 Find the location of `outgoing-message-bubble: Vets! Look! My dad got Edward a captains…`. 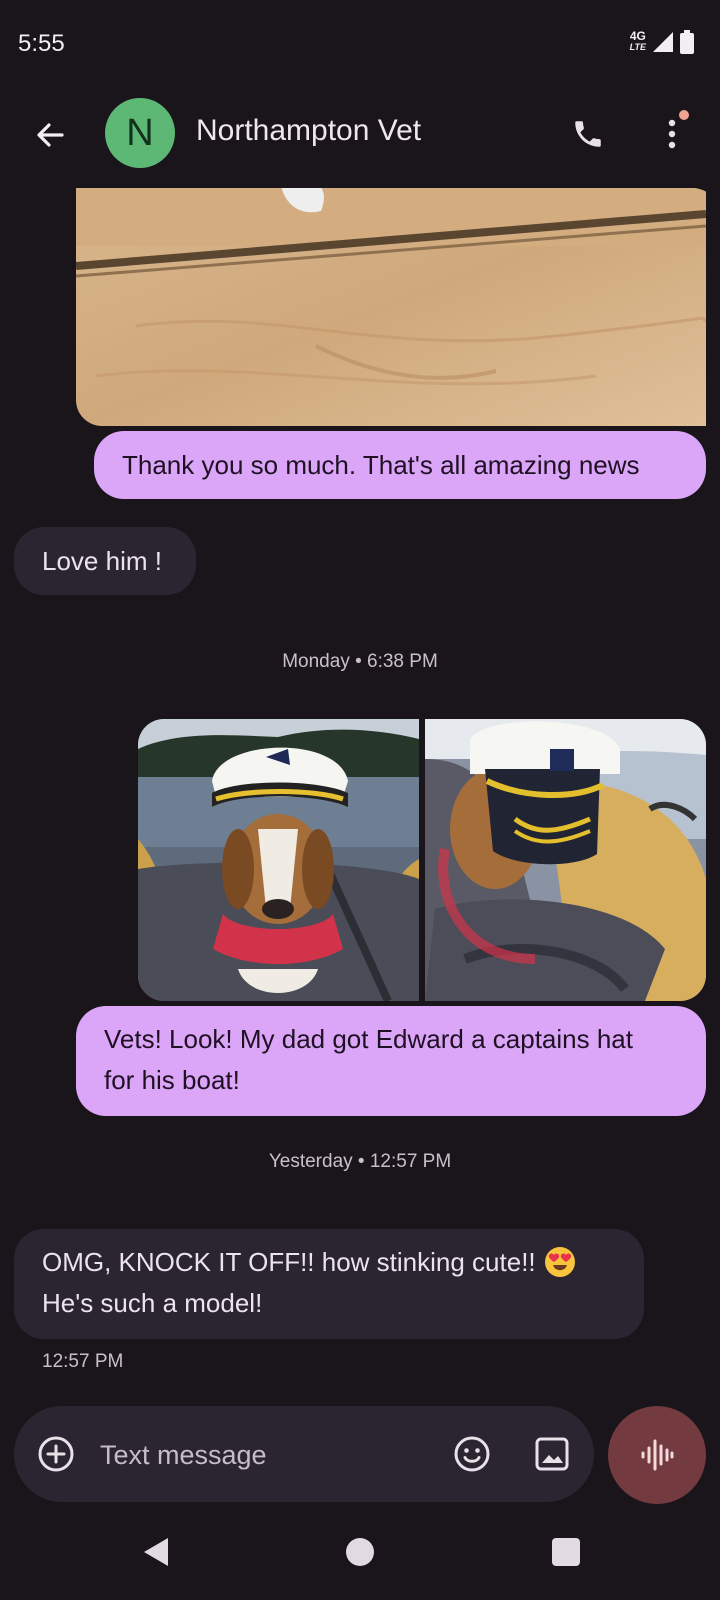

outgoing-message-bubble: Vets! Look! My dad got Edward a captains… is located at coordinates (391, 1061).